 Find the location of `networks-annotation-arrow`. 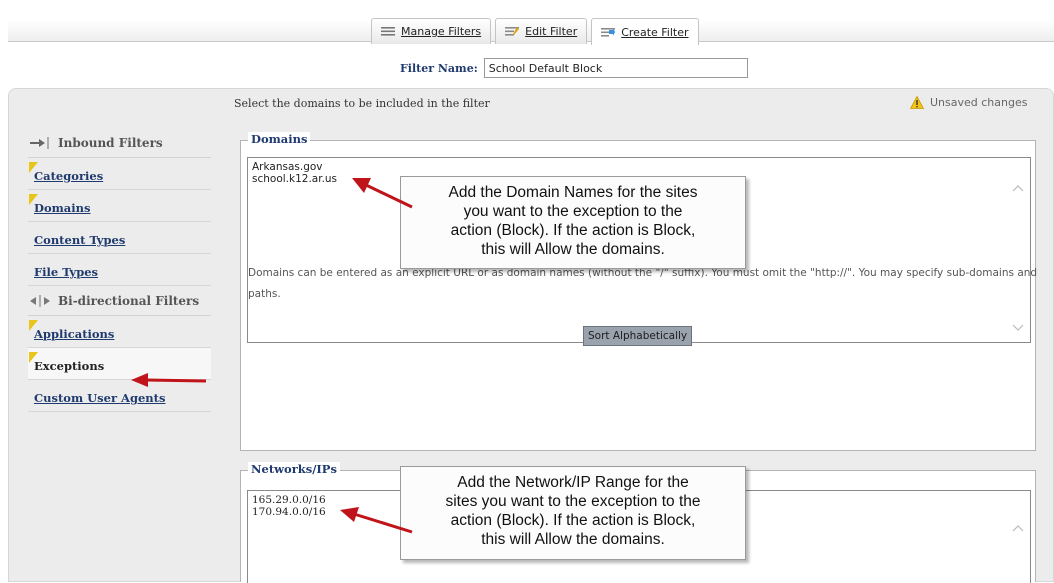

networks-annotation-arrow is located at coordinates (376, 520).